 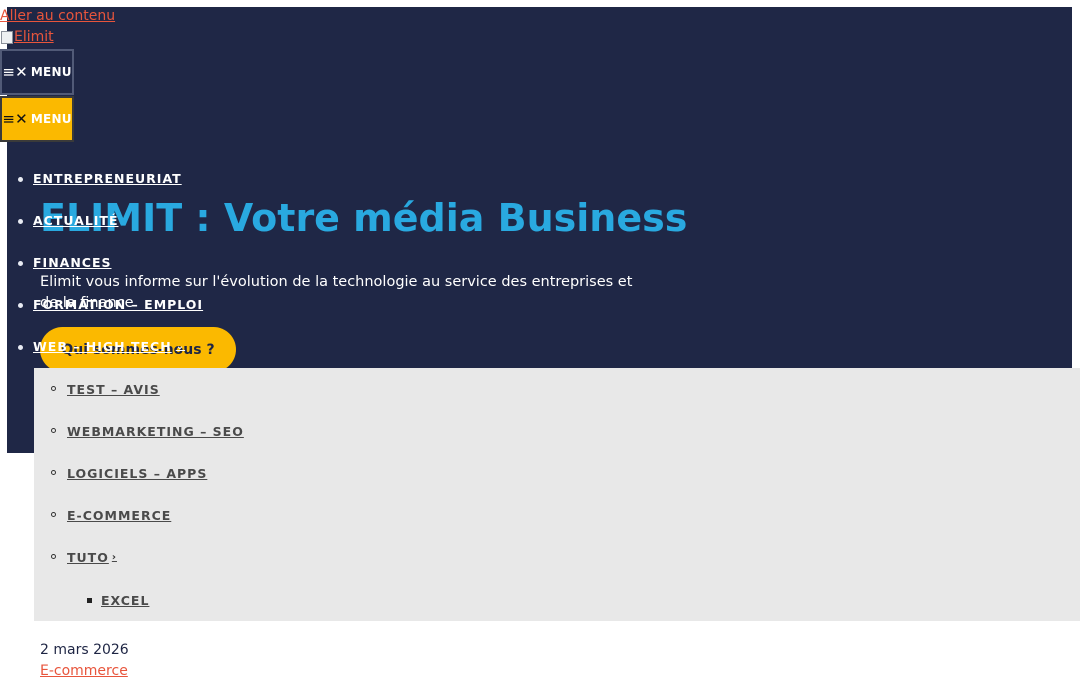 I want to click on site-logo-link: Elimit, so click(x=27, y=37).